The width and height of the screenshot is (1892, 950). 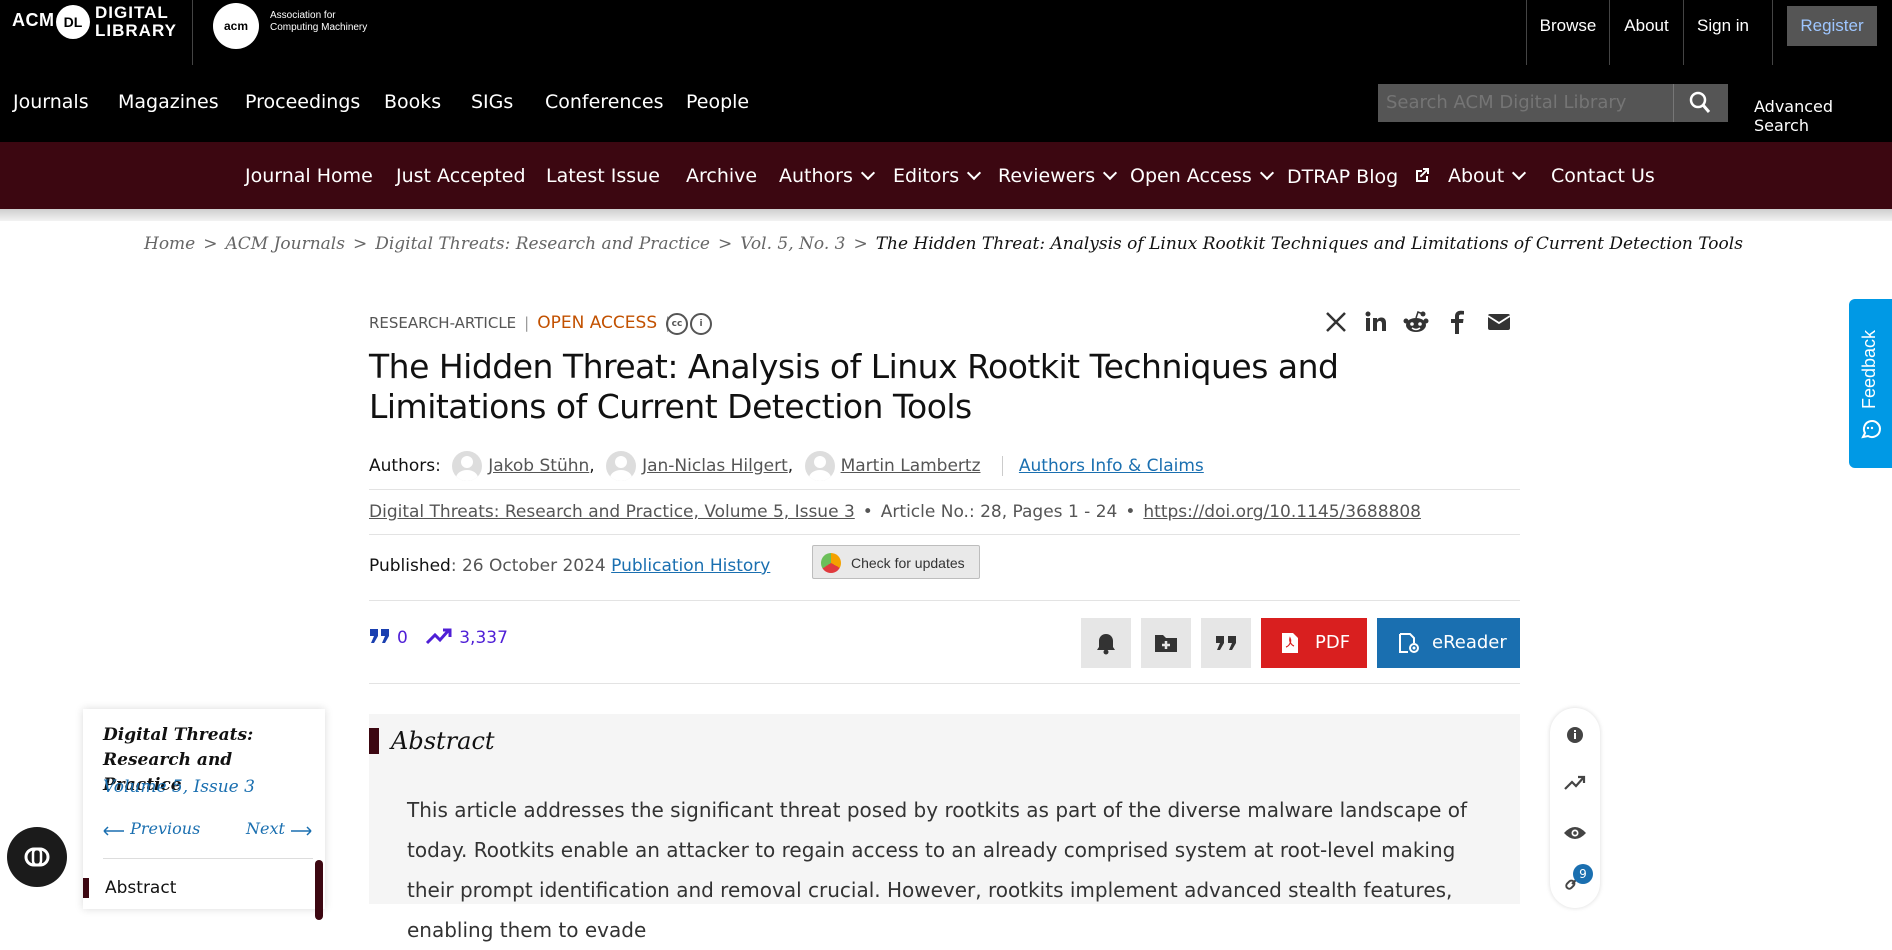 I want to click on article-type: RESEARCH-ARTICLE, so click(x=443, y=323).